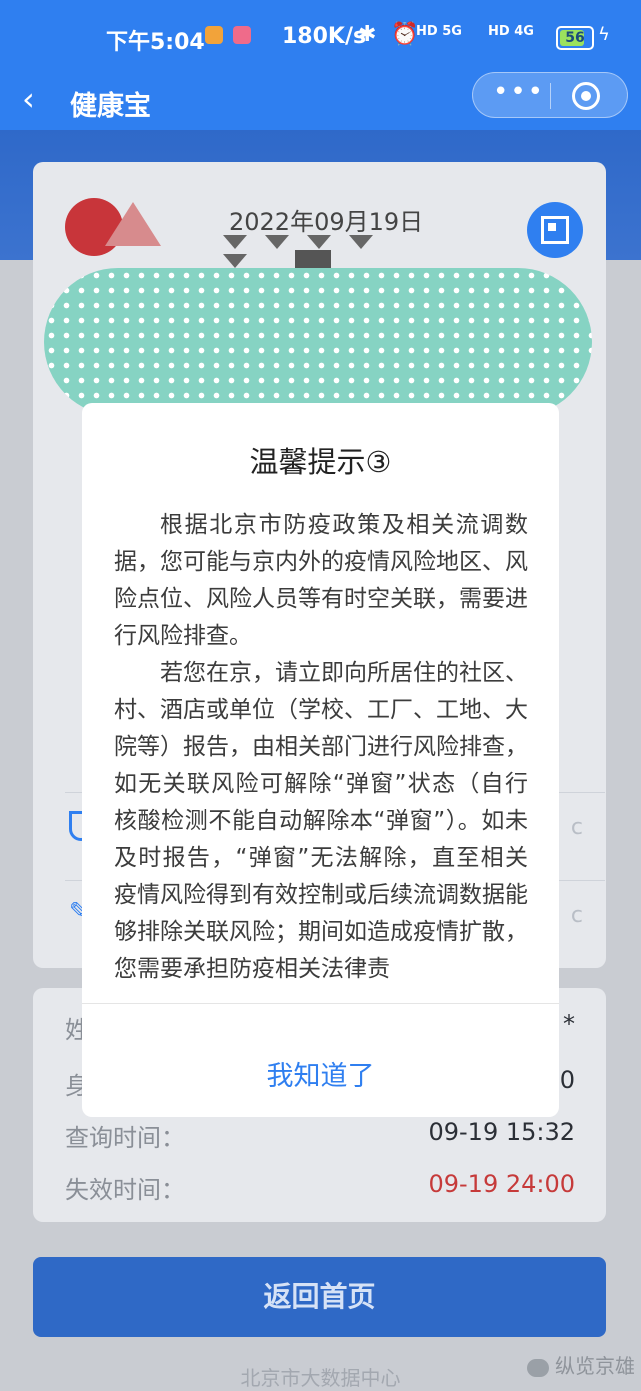  I want to click on wechat-icon, so click(538, 1367).